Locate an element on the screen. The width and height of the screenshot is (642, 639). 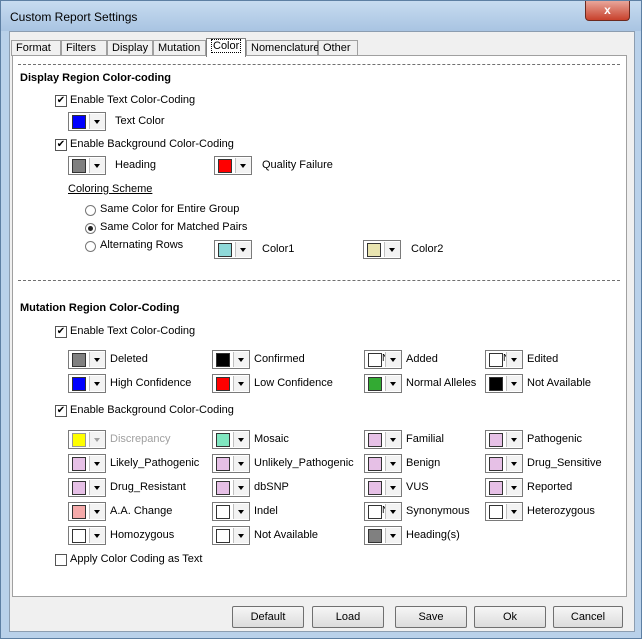
a-a-change-color-picker is located at coordinates (87, 511).